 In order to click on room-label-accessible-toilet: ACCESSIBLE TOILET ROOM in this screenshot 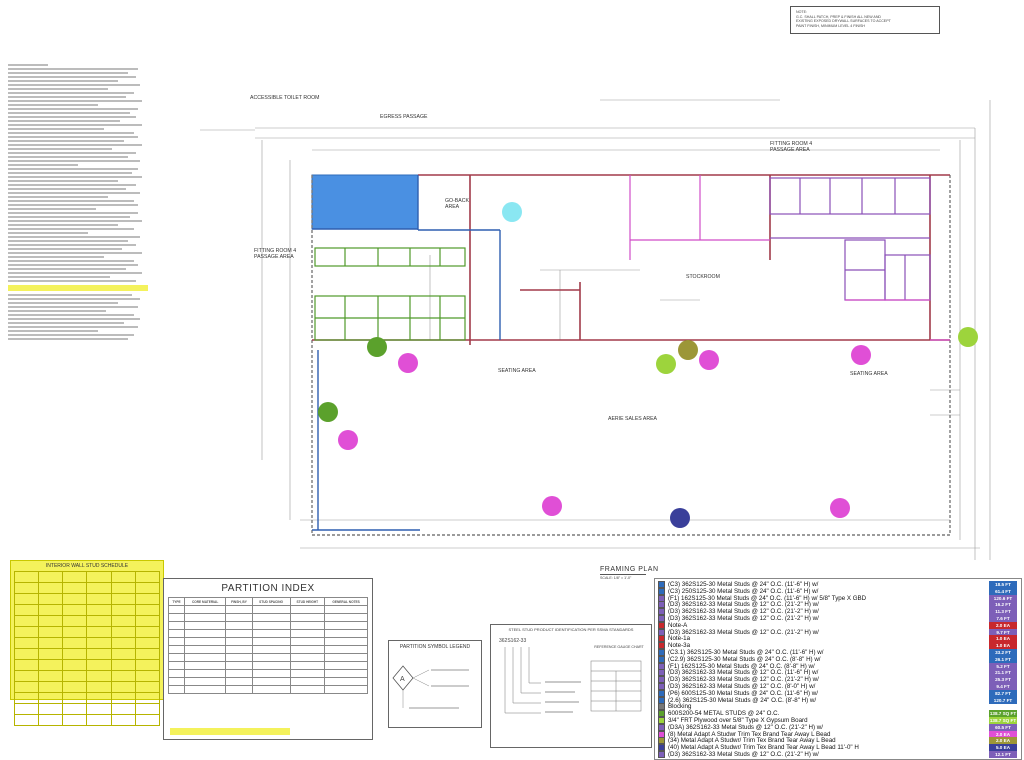, I will do `click(284, 98)`.